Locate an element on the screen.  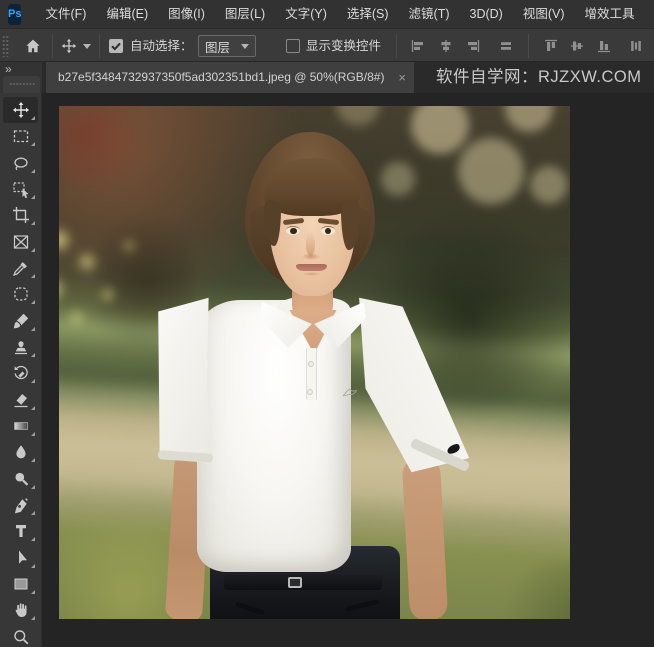
tool-rectangle is located at coordinates (20, 584).